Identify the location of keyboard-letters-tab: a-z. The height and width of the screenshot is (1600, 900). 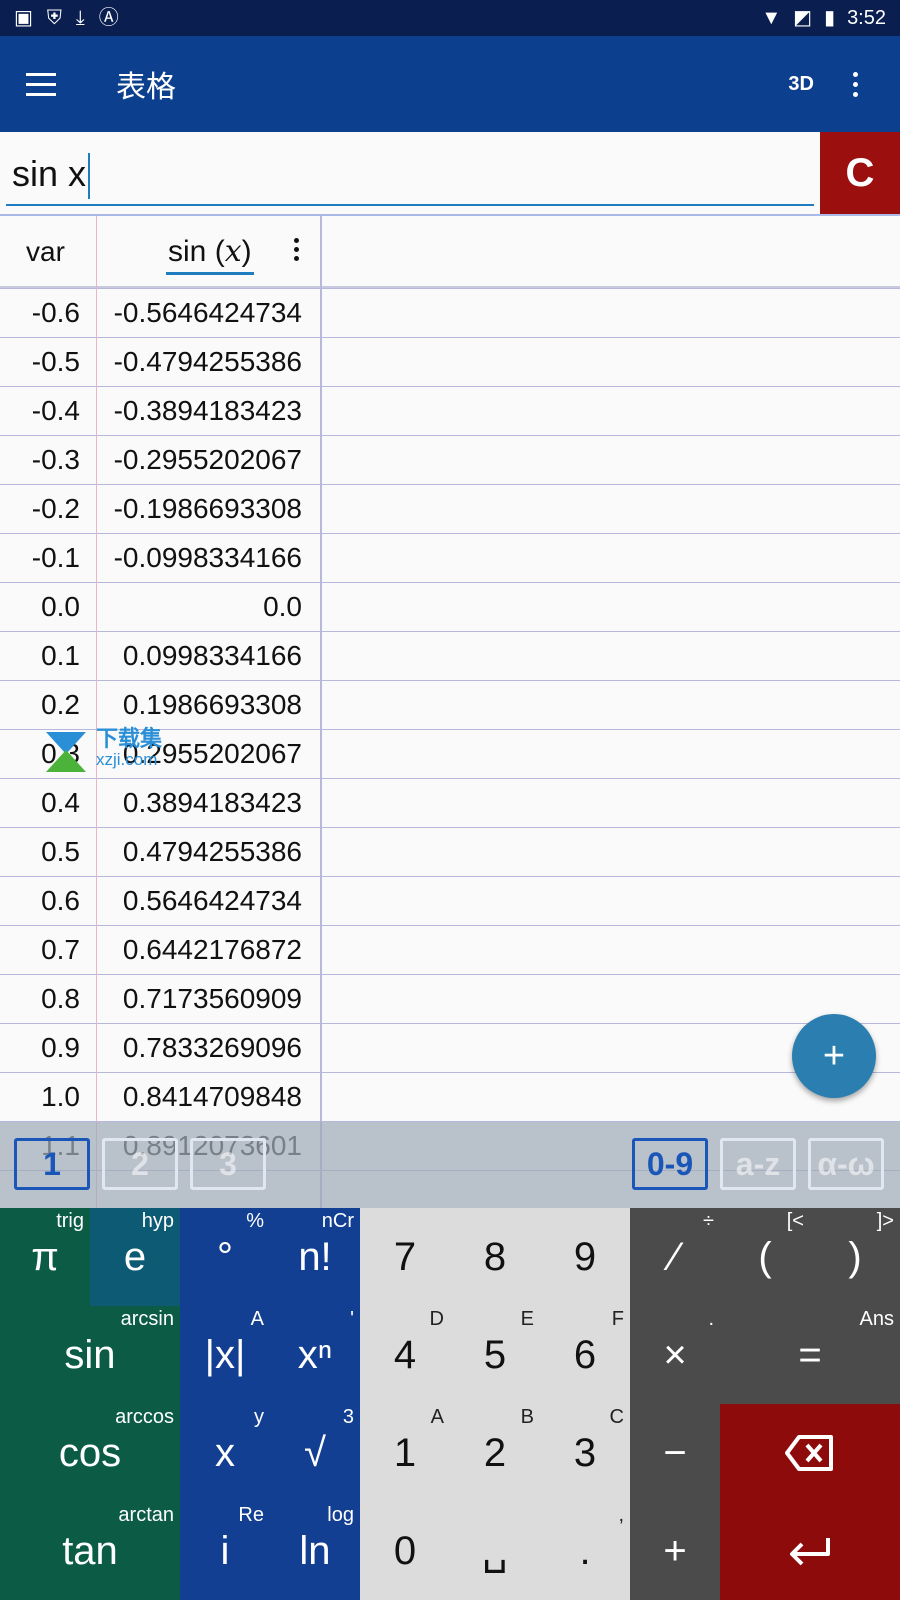
(758, 1164).